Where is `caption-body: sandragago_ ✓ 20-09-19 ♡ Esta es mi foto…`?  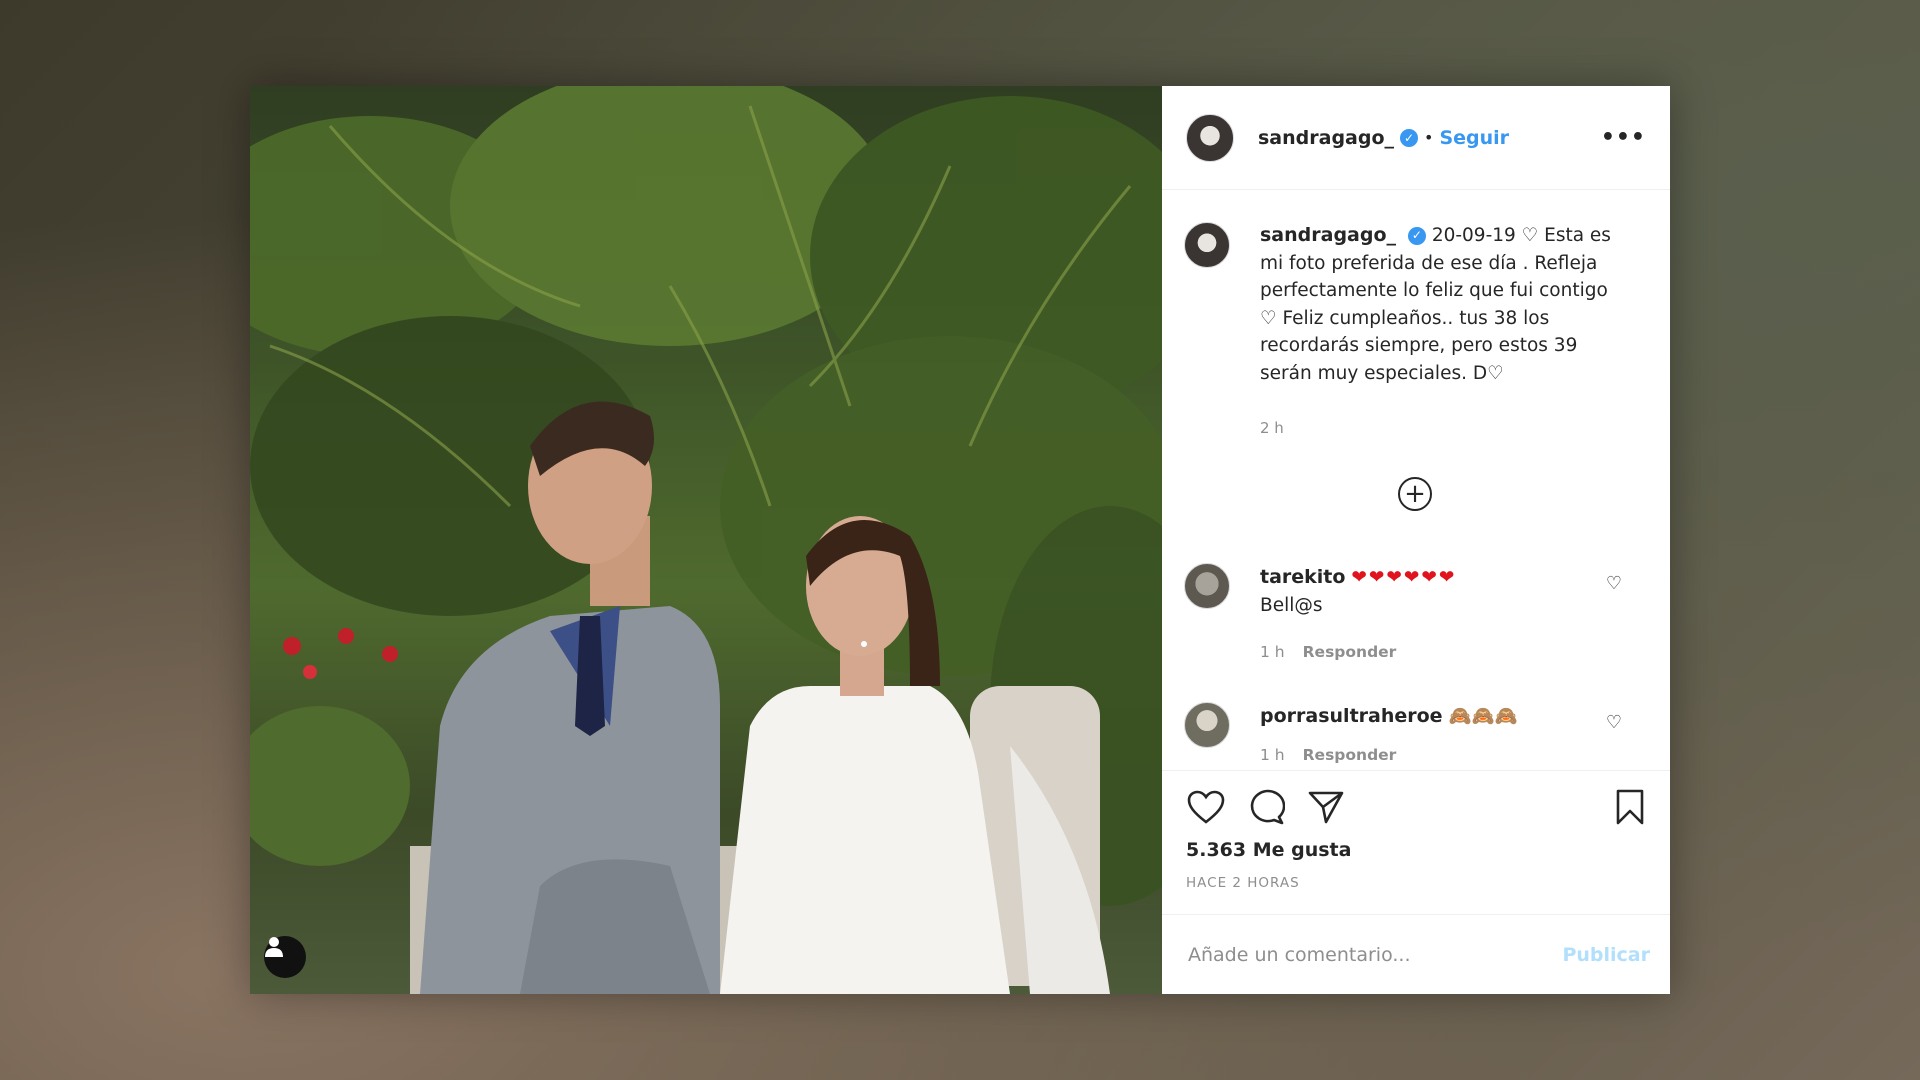 caption-body: sandragago_ ✓ 20-09-19 ♡ Esta es mi foto… is located at coordinates (1445, 332).